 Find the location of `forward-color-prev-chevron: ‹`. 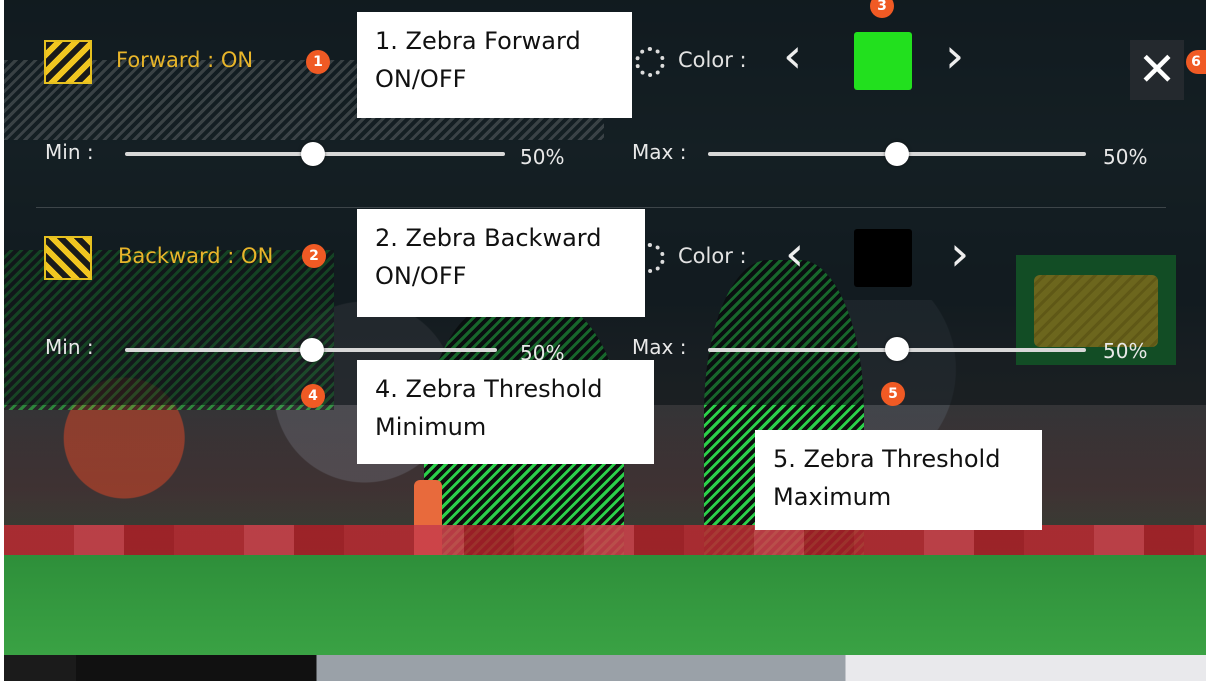

forward-color-prev-chevron: ‹ is located at coordinates (792, 56).